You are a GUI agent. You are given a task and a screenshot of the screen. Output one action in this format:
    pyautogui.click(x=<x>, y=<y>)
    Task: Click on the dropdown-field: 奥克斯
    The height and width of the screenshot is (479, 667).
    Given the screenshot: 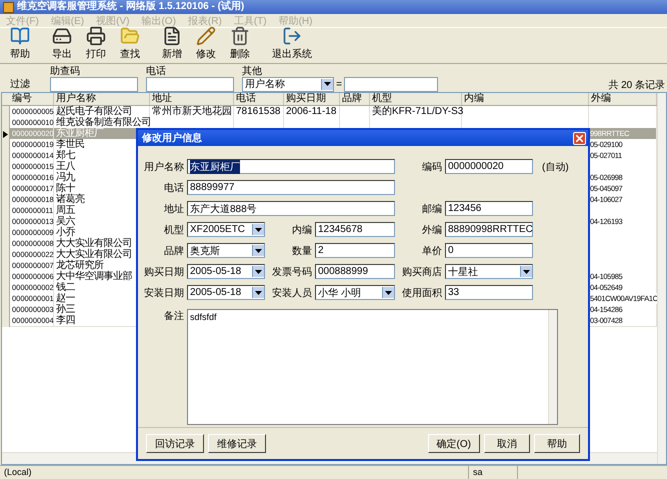 What is the action you would take?
    pyautogui.click(x=226, y=250)
    